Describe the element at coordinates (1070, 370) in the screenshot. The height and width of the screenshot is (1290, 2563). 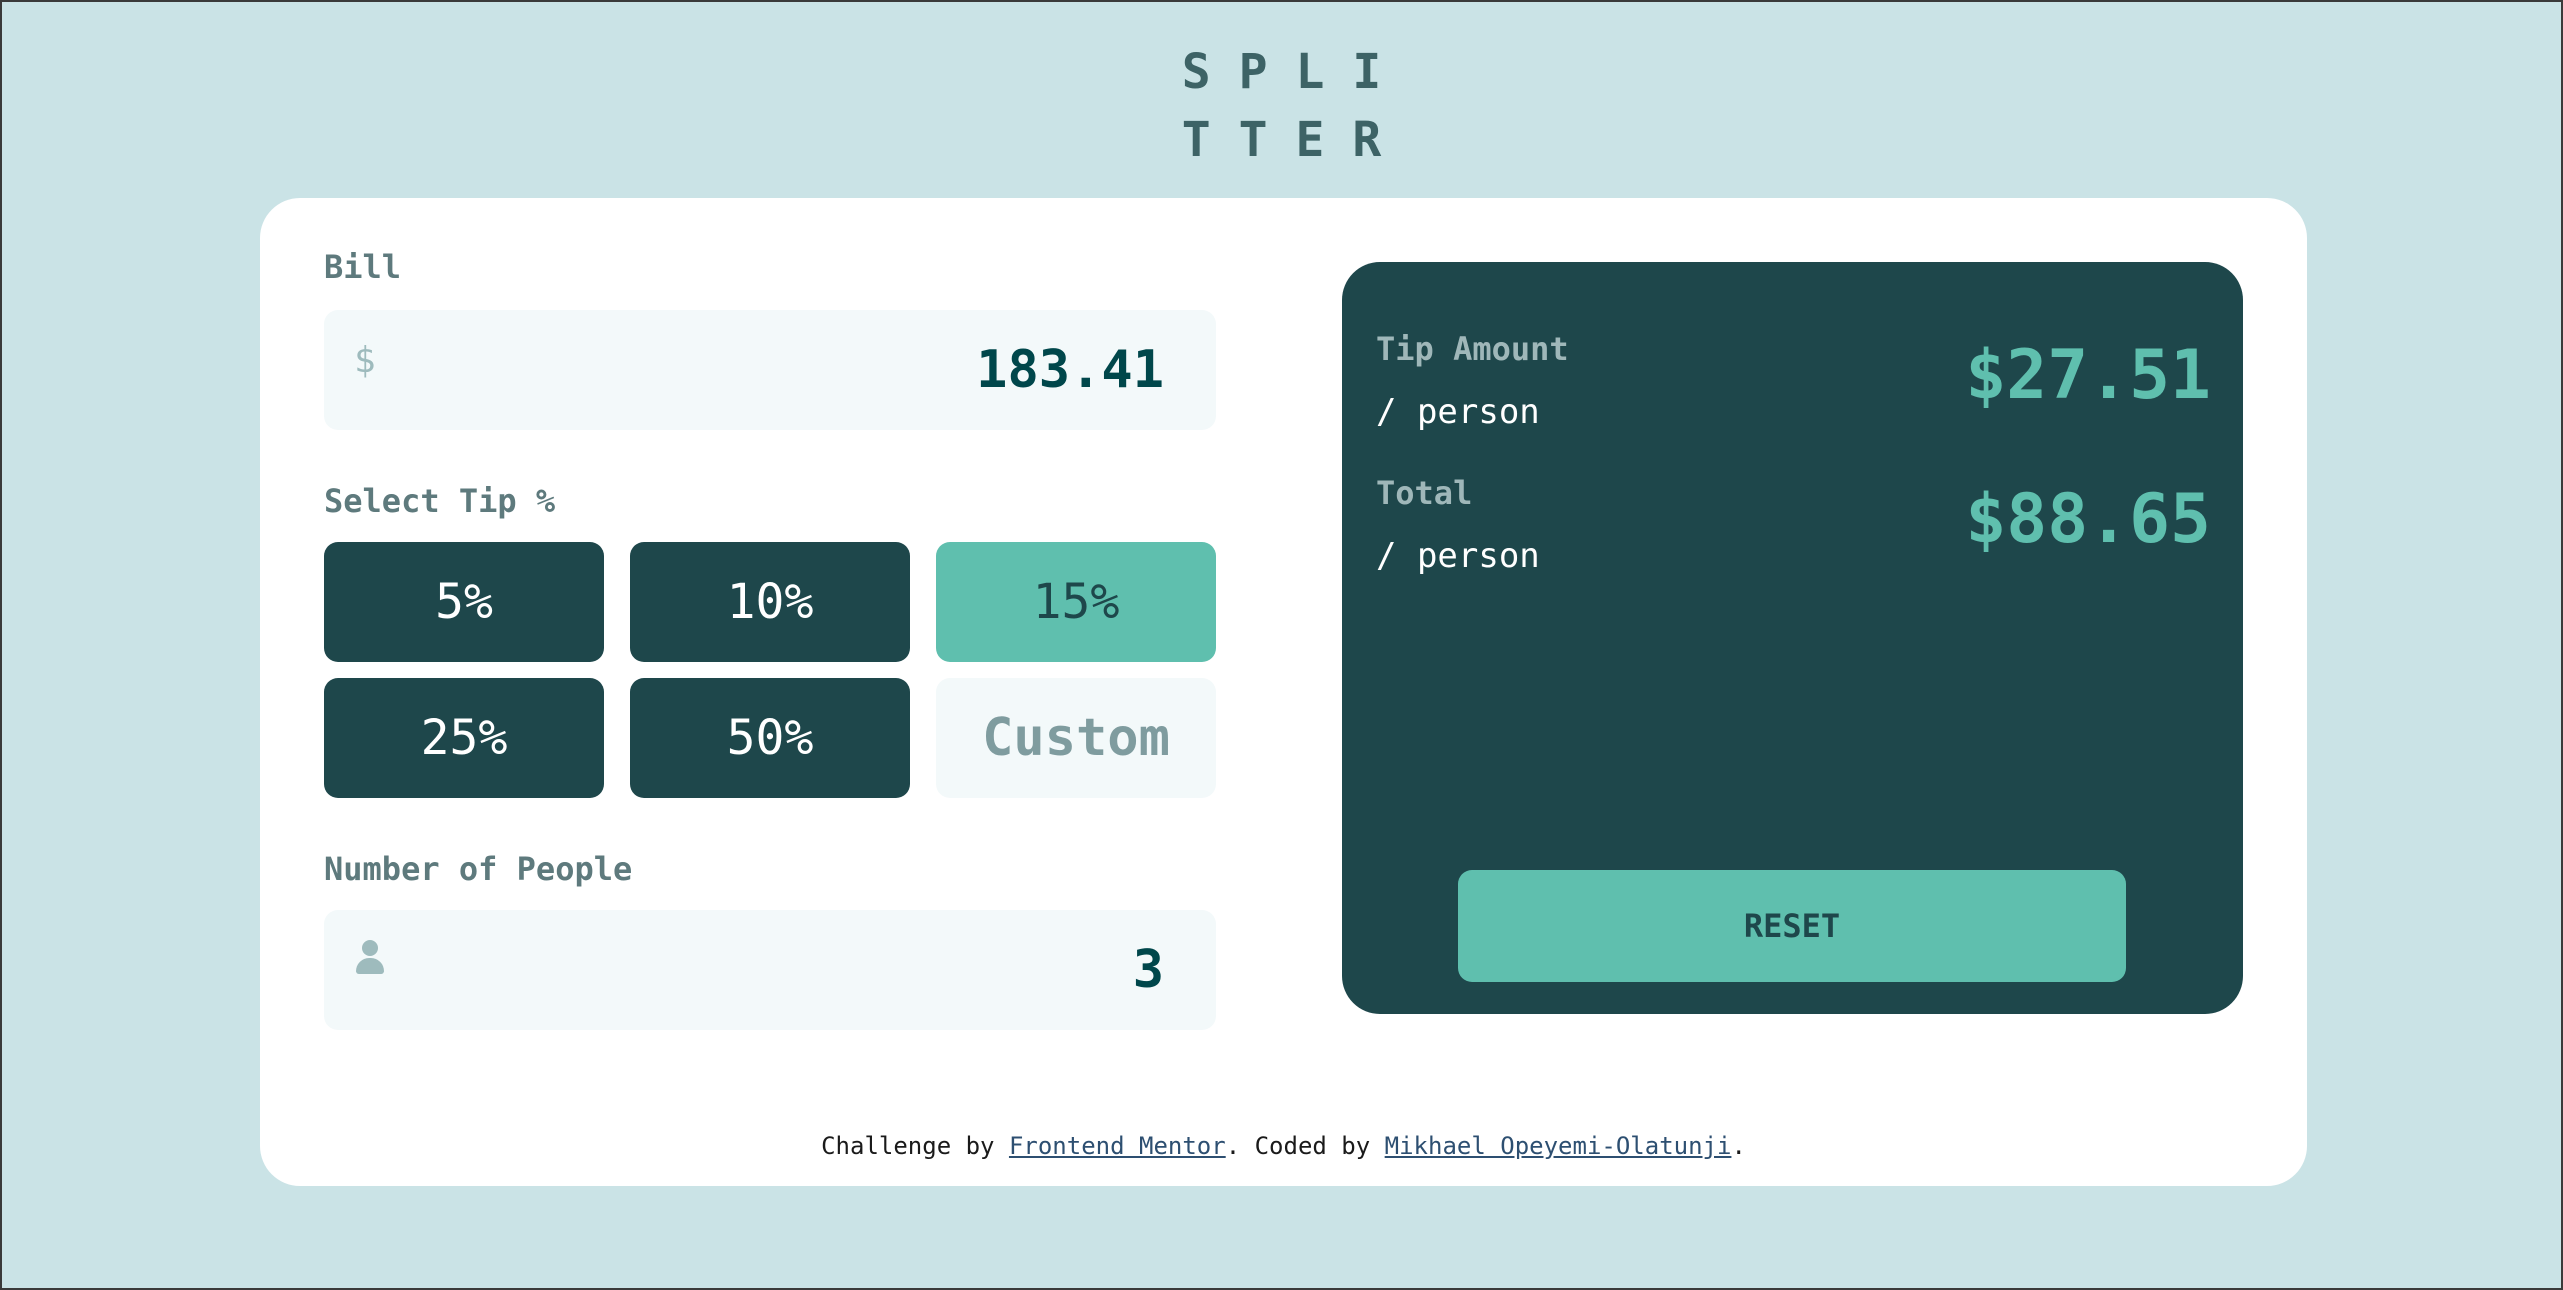
I see `bill-value: 183.41` at that location.